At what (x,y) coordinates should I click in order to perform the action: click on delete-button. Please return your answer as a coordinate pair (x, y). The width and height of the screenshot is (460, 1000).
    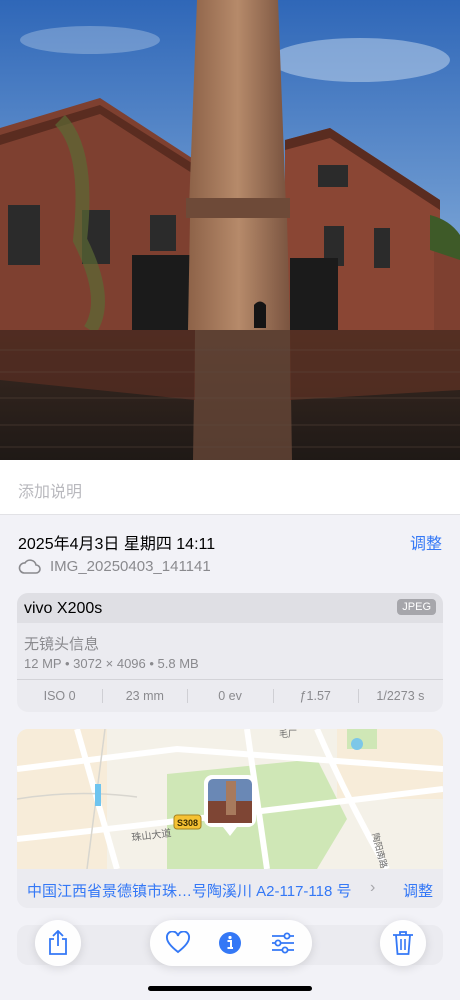
    Looking at the image, I should click on (403, 943).